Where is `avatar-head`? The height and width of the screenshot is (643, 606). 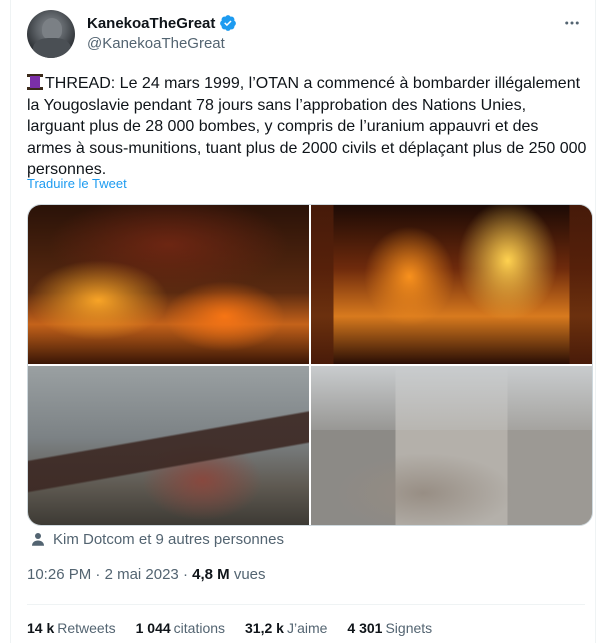
avatar-head is located at coordinates (52, 29).